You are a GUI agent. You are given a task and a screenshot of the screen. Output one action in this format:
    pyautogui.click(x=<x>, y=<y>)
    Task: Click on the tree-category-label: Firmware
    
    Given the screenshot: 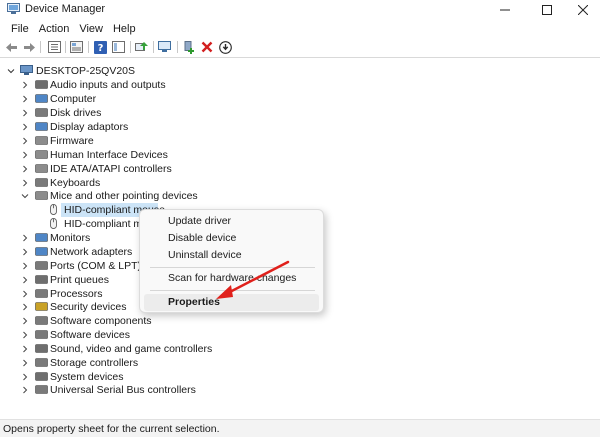 What is the action you would take?
    pyautogui.click(x=72, y=141)
    